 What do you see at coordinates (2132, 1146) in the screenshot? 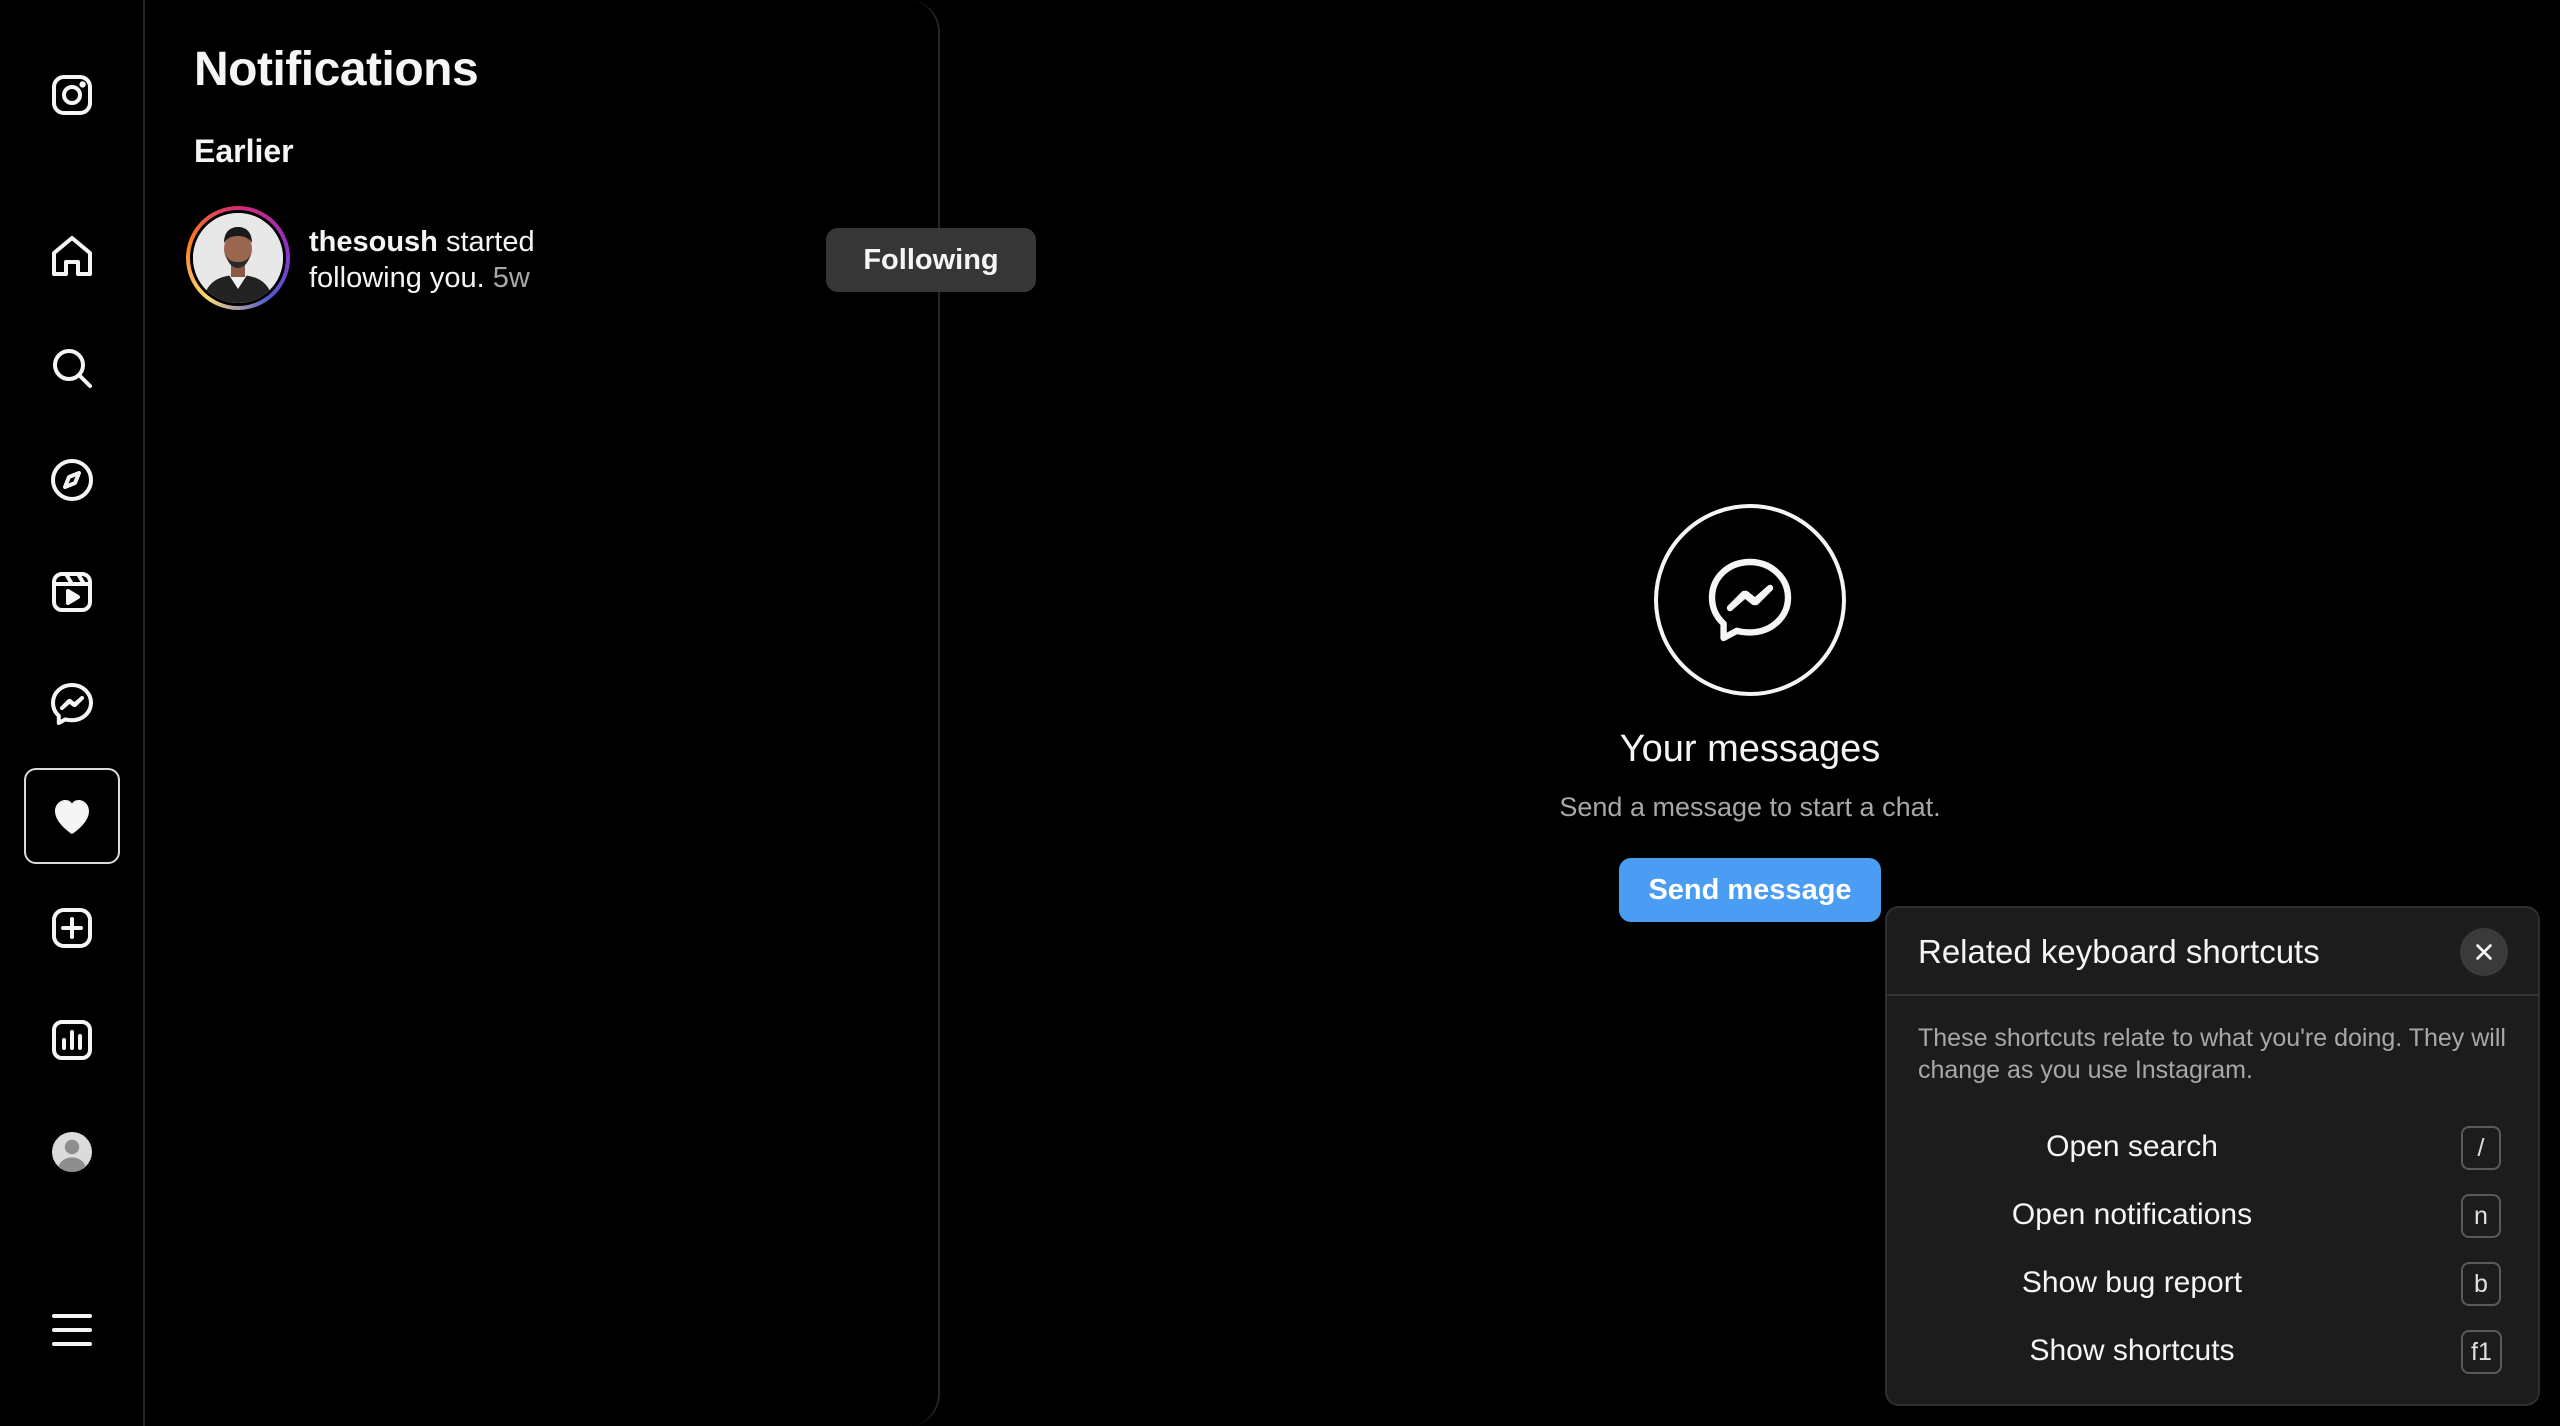
I see `shortcut-label: Open search` at bounding box center [2132, 1146].